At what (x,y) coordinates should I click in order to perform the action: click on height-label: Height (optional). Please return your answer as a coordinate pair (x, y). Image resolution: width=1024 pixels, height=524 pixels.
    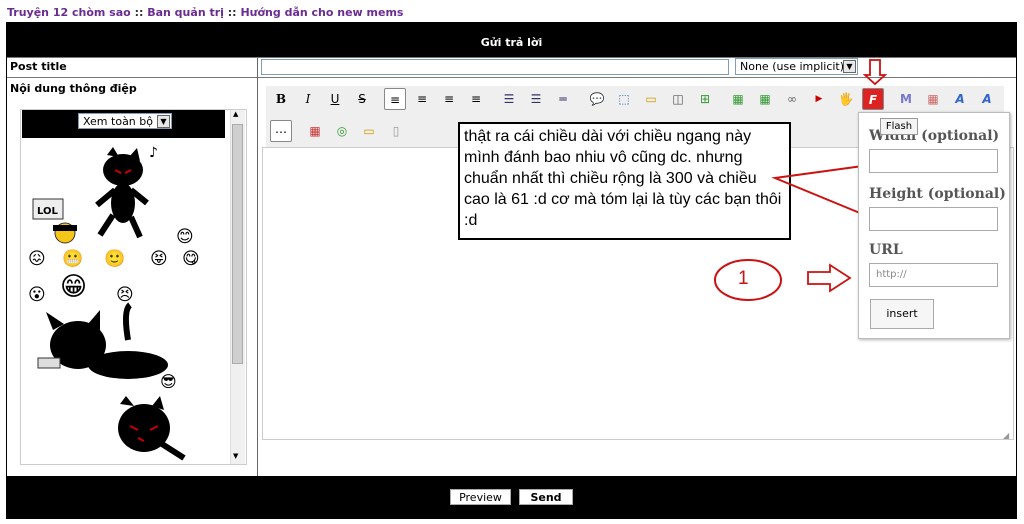
    Looking at the image, I should click on (937, 194).